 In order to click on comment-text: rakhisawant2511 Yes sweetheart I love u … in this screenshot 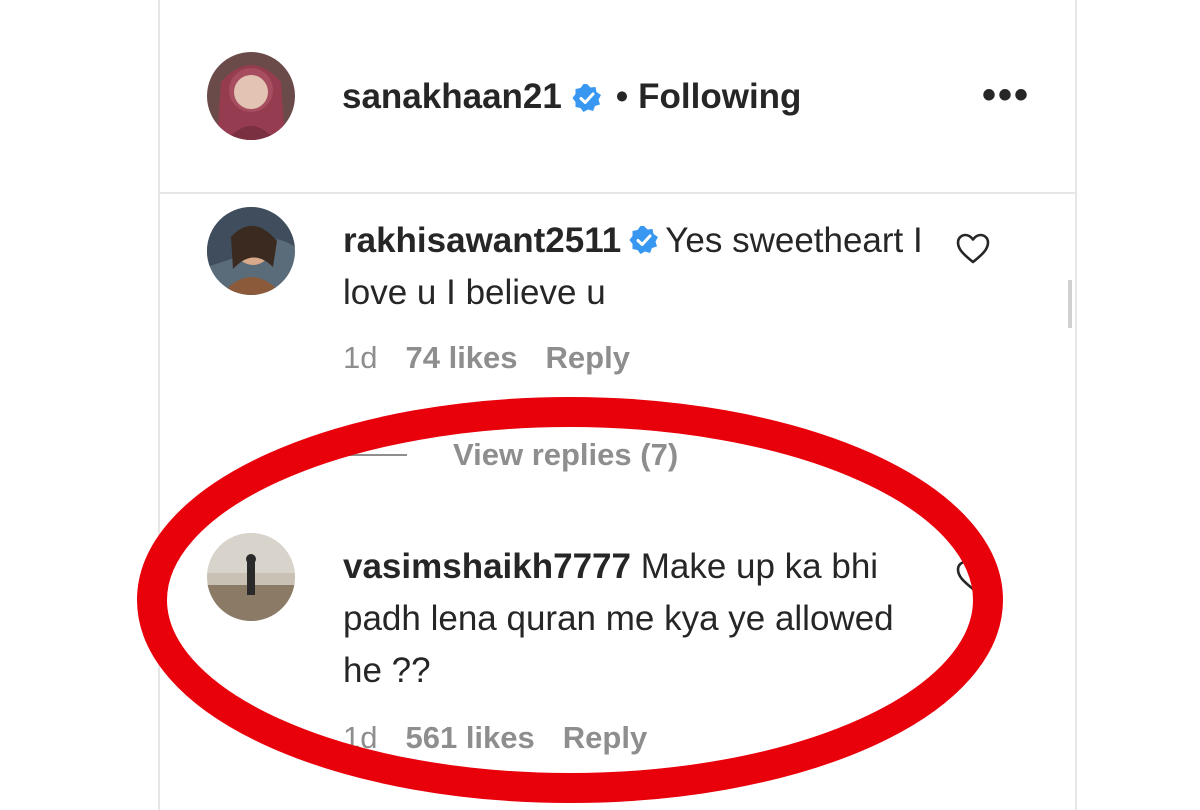, I will do `click(638, 267)`.